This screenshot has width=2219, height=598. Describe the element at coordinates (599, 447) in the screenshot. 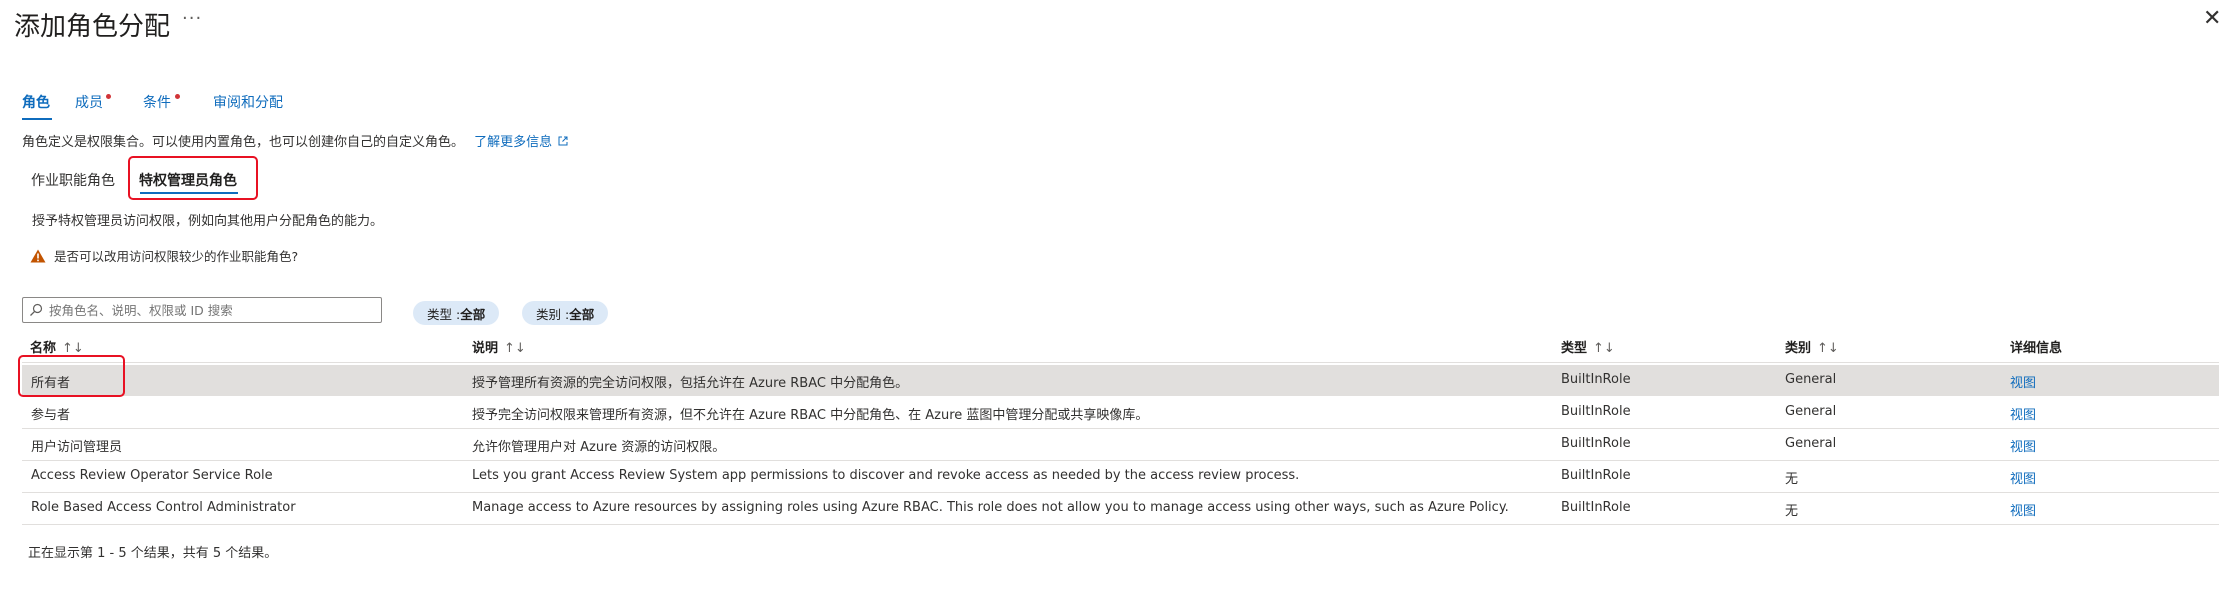

I see `row-description: 允许你管理用户对 Azure 资源的访问权限。` at that location.